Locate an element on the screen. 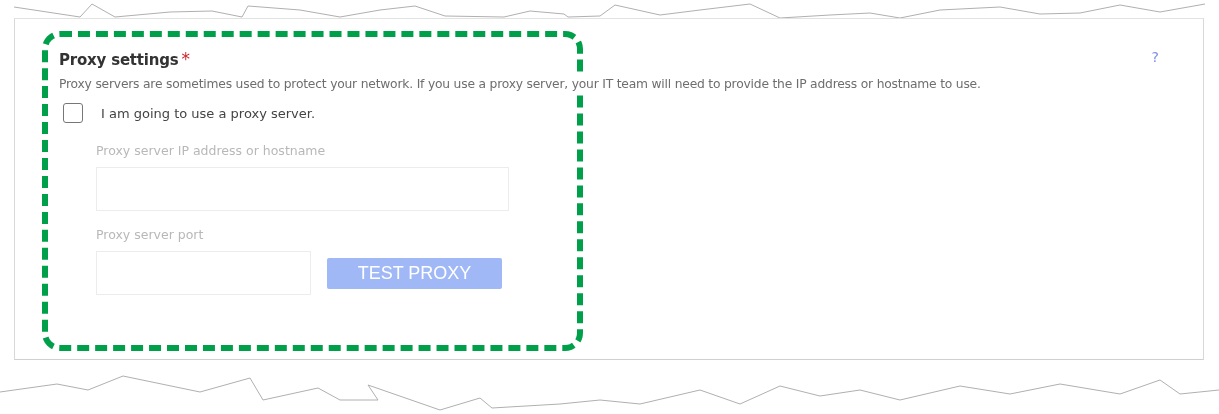 The image size is (1219, 414). required-mark: * is located at coordinates (185, 59).